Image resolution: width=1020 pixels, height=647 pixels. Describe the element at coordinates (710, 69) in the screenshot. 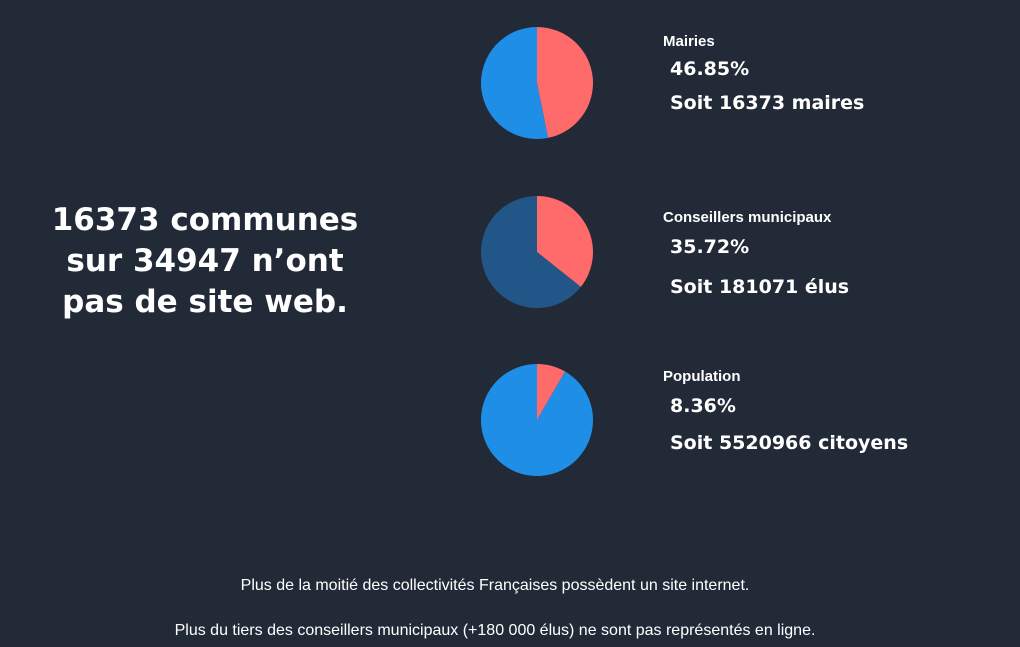

I see `percent-label-mairies: 46.85%` at that location.